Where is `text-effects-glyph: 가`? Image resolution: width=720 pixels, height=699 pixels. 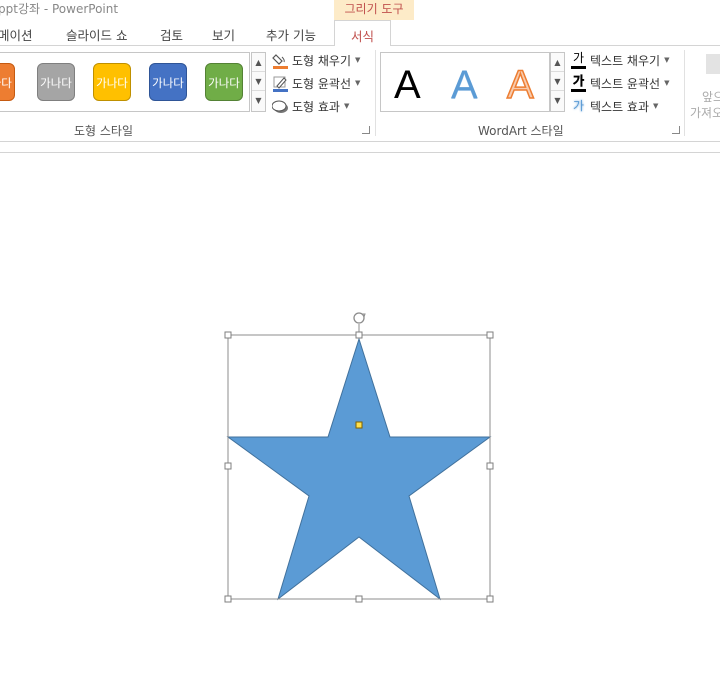
text-effects-glyph: 가 is located at coordinates (578, 105).